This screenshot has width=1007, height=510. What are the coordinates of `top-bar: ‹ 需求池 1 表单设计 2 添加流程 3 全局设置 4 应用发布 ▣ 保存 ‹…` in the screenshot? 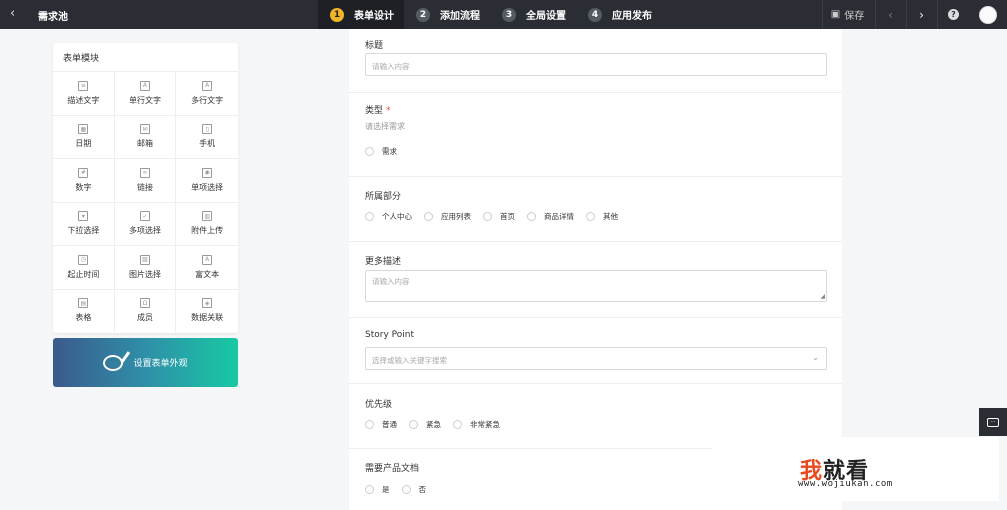 It's located at (503, 14).